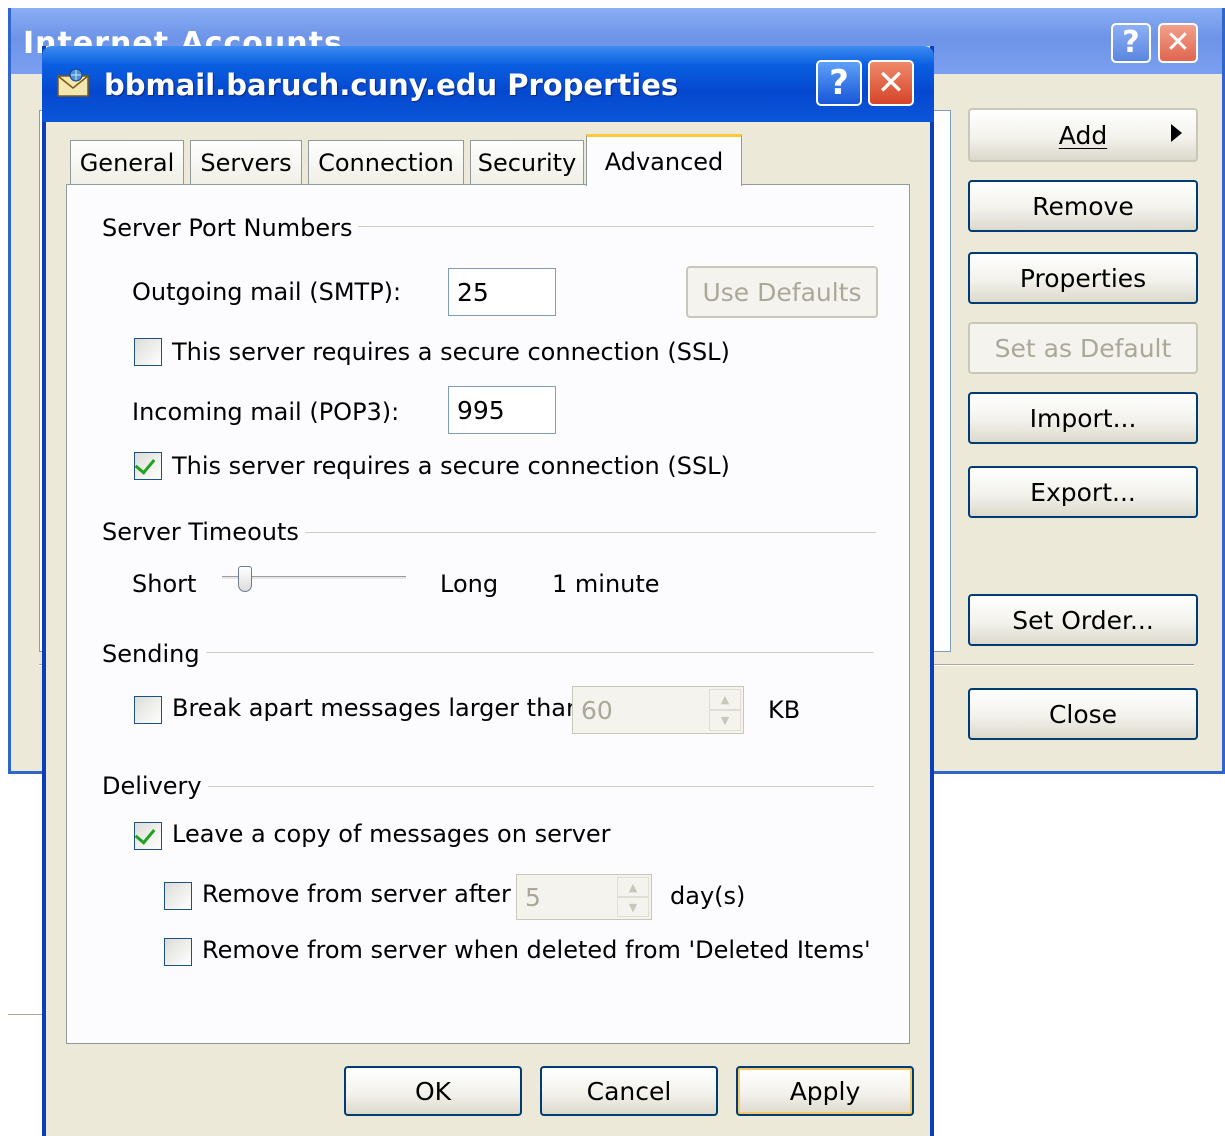 This screenshot has width=1225, height=1136. I want to click on bg-close-button: ✕, so click(1178, 43).